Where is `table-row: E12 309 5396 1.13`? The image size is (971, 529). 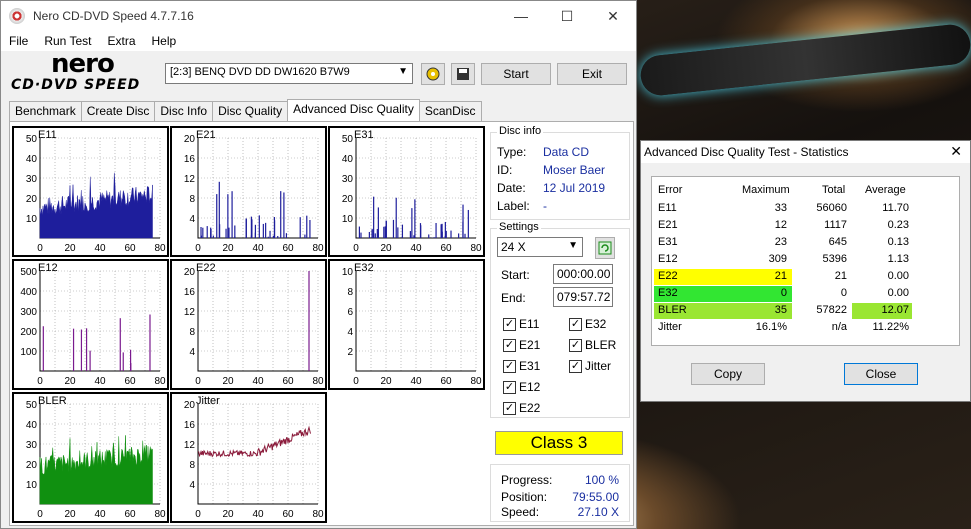 table-row: E12 309 5396 1.13 is located at coordinates (806, 260).